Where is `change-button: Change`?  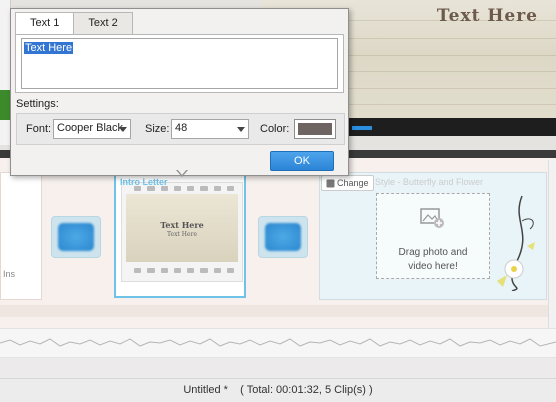 change-button: Change is located at coordinates (347, 183).